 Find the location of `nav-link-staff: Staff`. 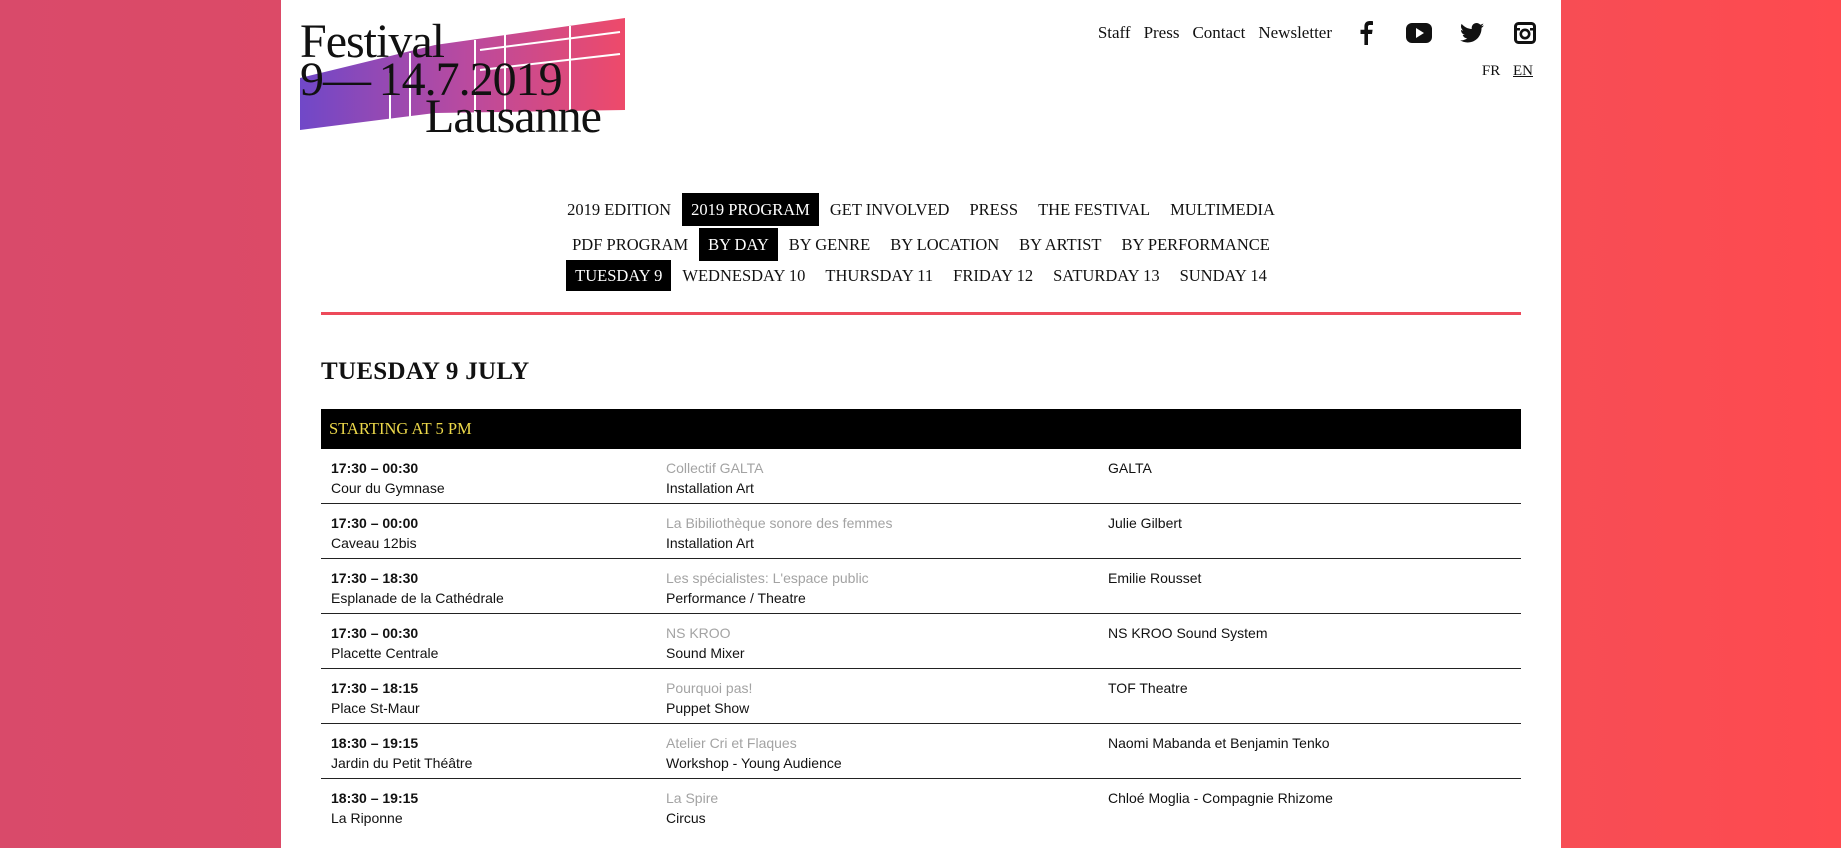

nav-link-staff: Staff is located at coordinates (1114, 33).